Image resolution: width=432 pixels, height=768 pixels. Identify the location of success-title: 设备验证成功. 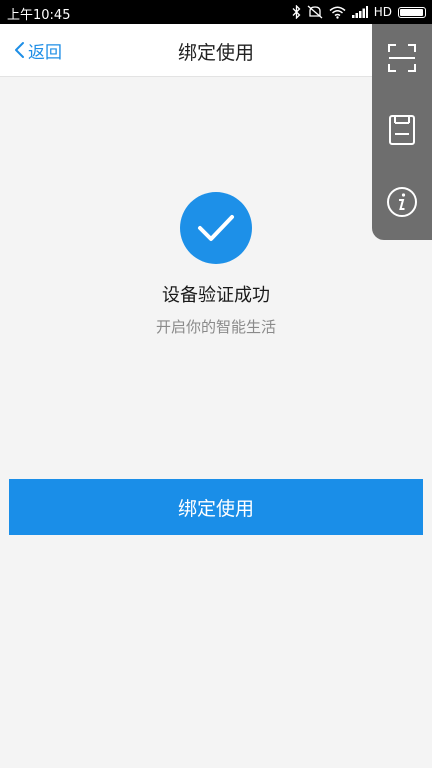
(216, 295).